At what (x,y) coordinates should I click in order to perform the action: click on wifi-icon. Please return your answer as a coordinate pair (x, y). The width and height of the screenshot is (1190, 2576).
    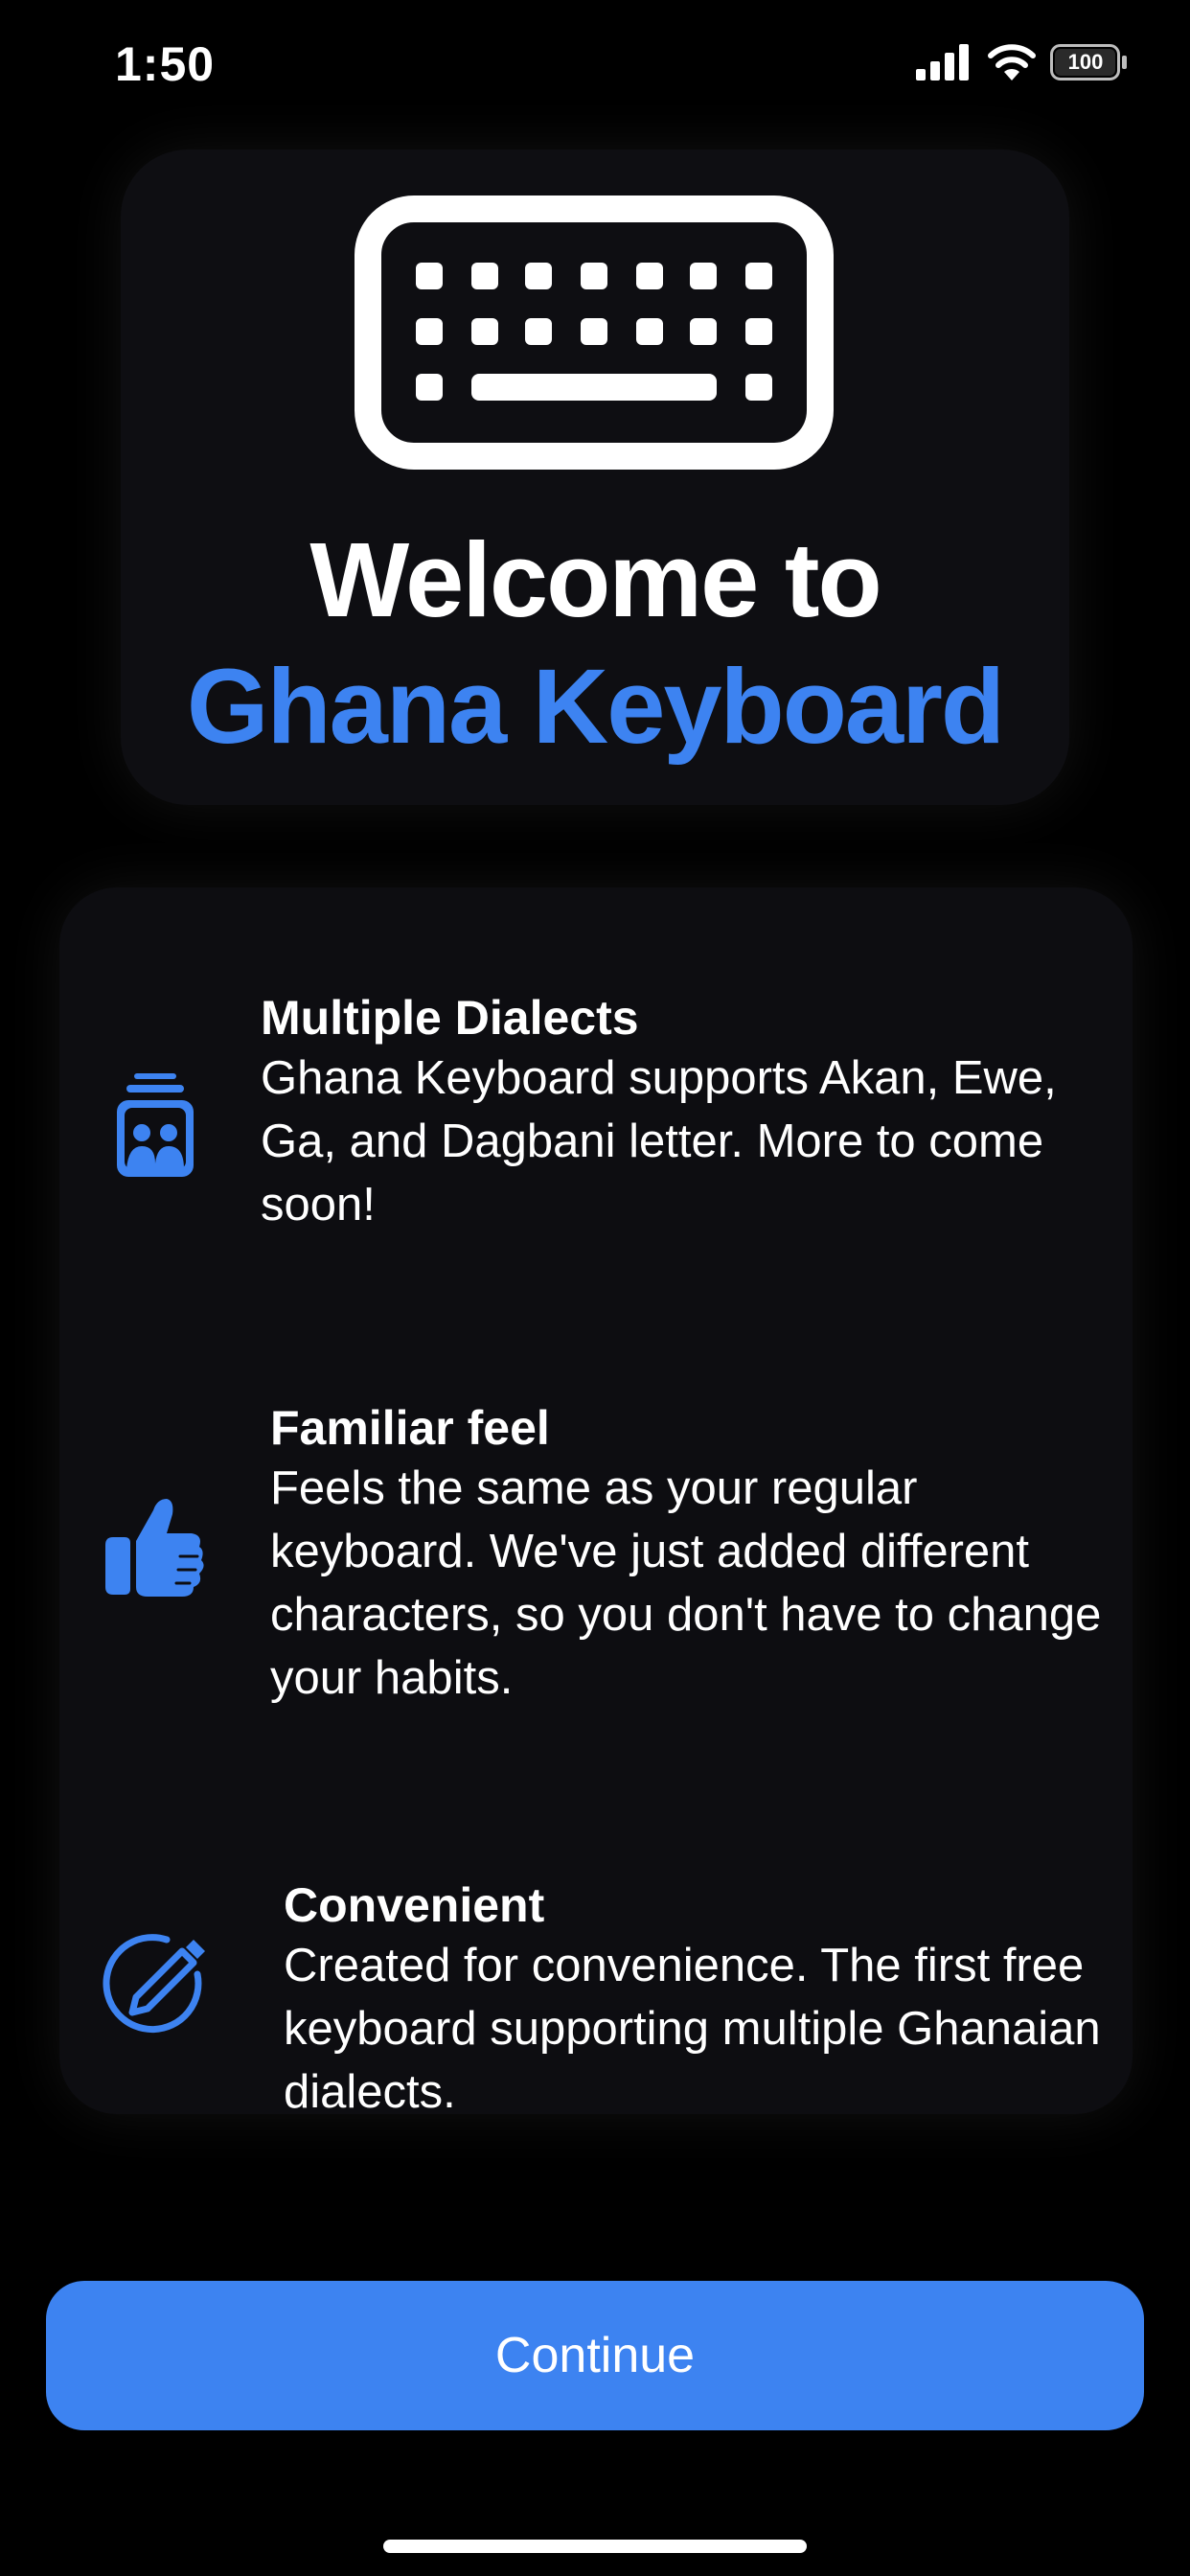
    Looking at the image, I should click on (1012, 62).